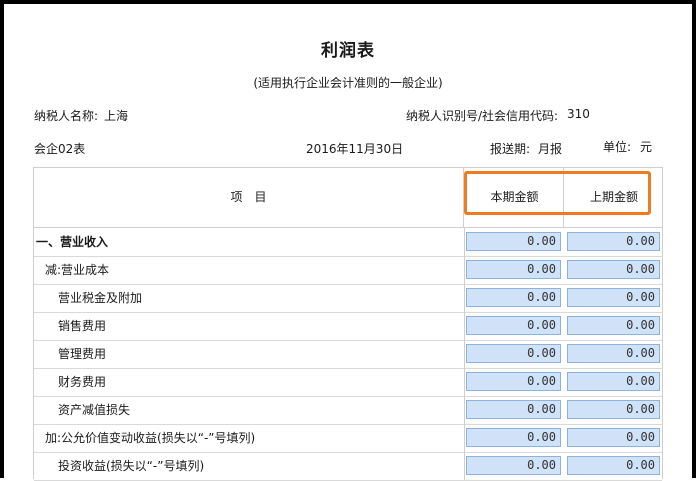 This screenshot has width=696, height=481. I want to click on window-frame-left, so click(2, 239).